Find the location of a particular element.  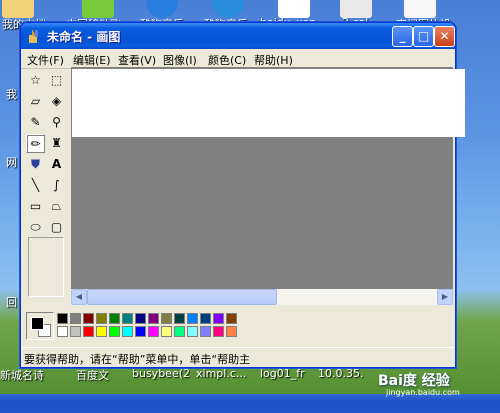

desktop-label: 回 is located at coordinates (11, 302).